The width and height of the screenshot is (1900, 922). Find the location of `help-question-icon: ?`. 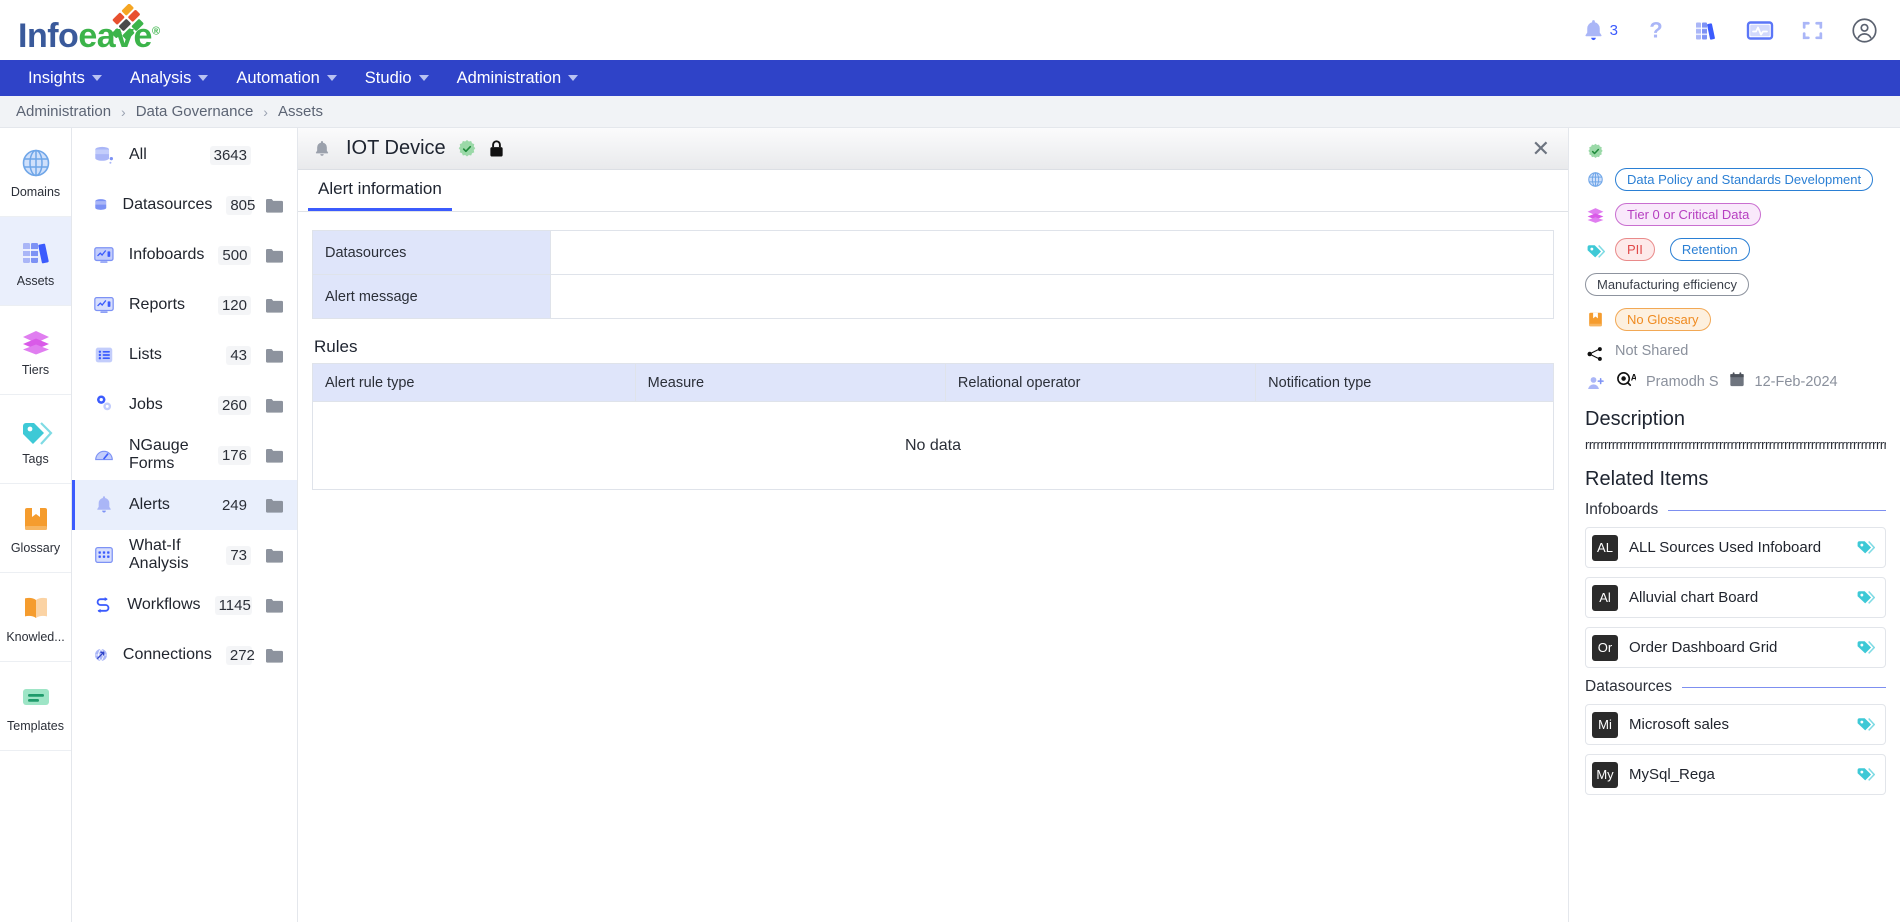

help-question-icon: ? is located at coordinates (1656, 30).